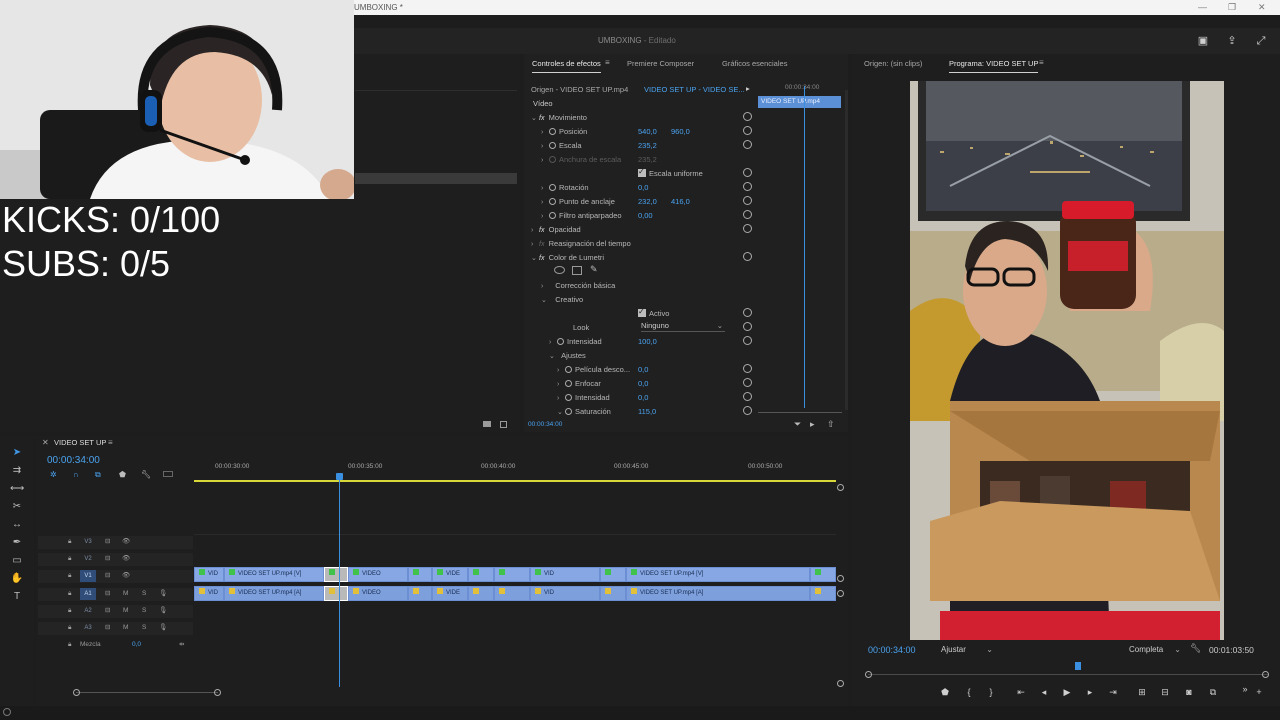 The image size is (1280, 720). I want to click on ellipse-mask-icon, so click(559, 270).